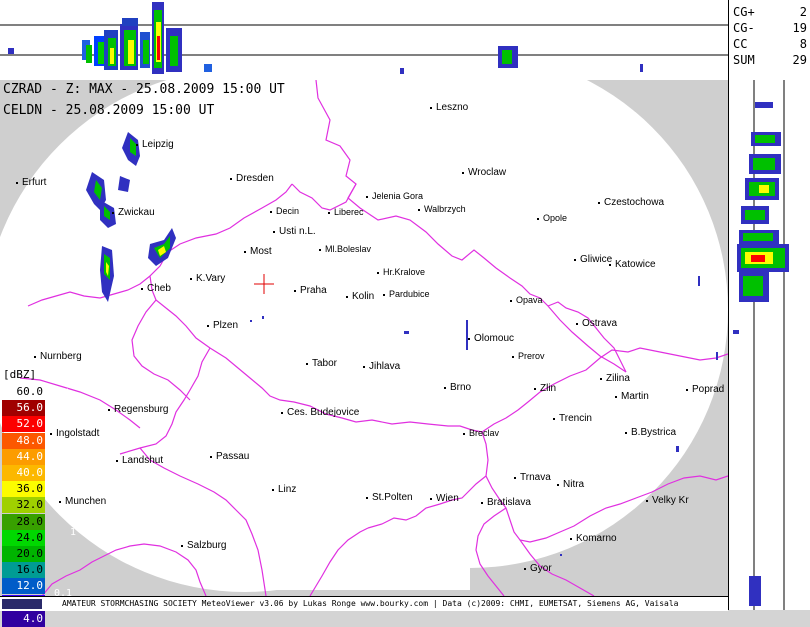 The image size is (810, 627). What do you see at coordinates (770, 28) in the screenshot?
I see `stat-row-cg-minus: CG- 19` at bounding box center [770, 28].